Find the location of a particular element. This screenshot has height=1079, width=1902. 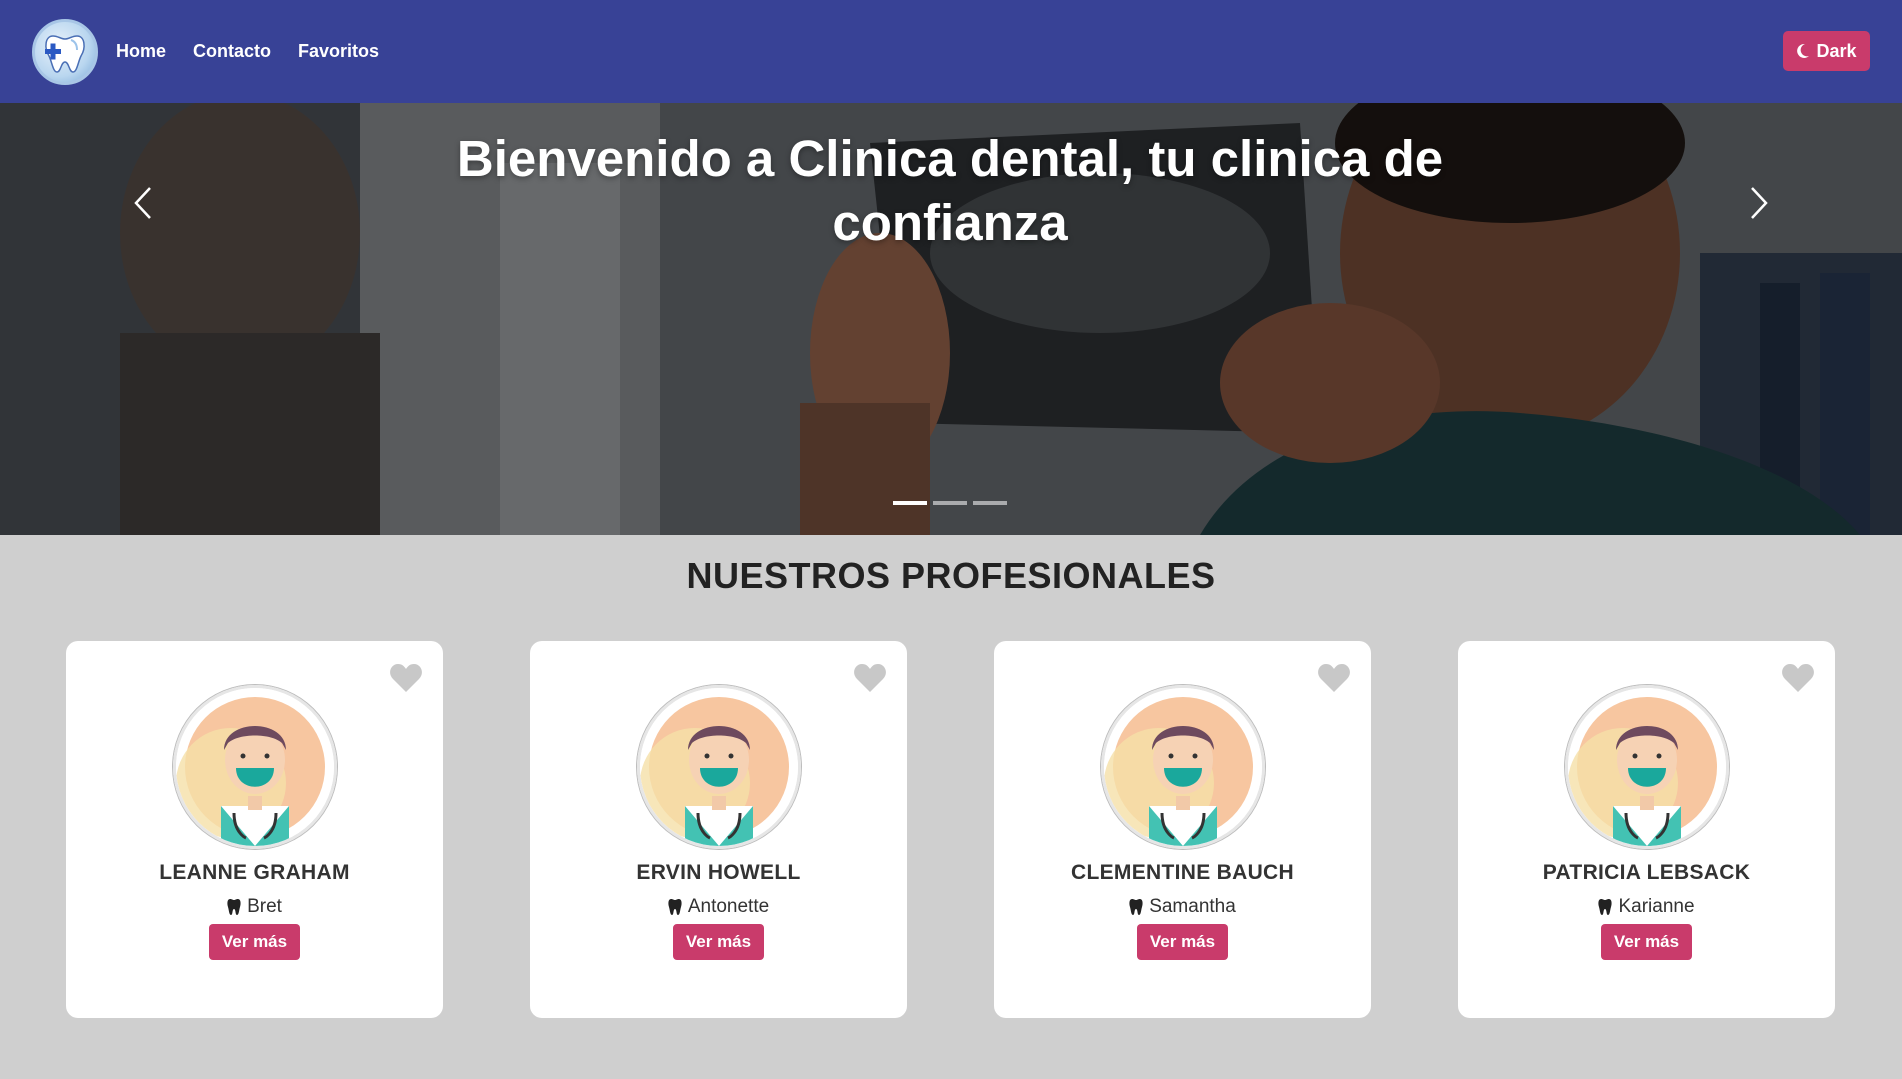

dark-mode-label: Dark is located at coordinates (1836, 50).